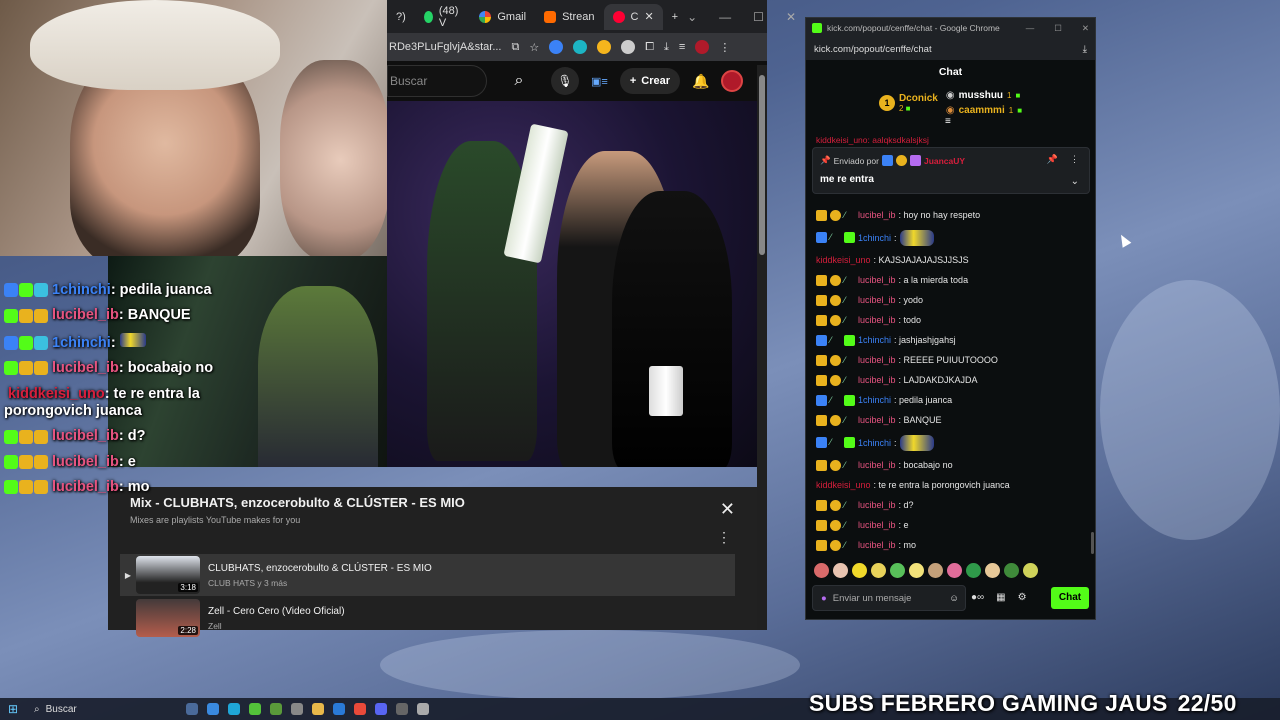  What do you see at coordinates (1085, 49) in the screenshot?
I see `download-icon: ⤓` at bounding box center [1085, 49].